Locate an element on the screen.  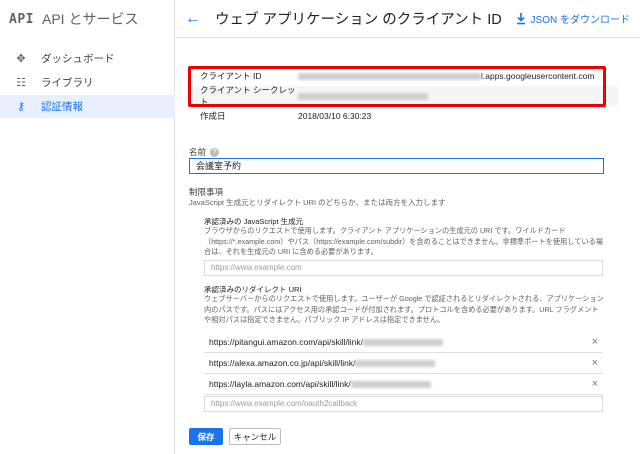
download-json-button: JSON をダウンロード is located at coordinates (573, 18).